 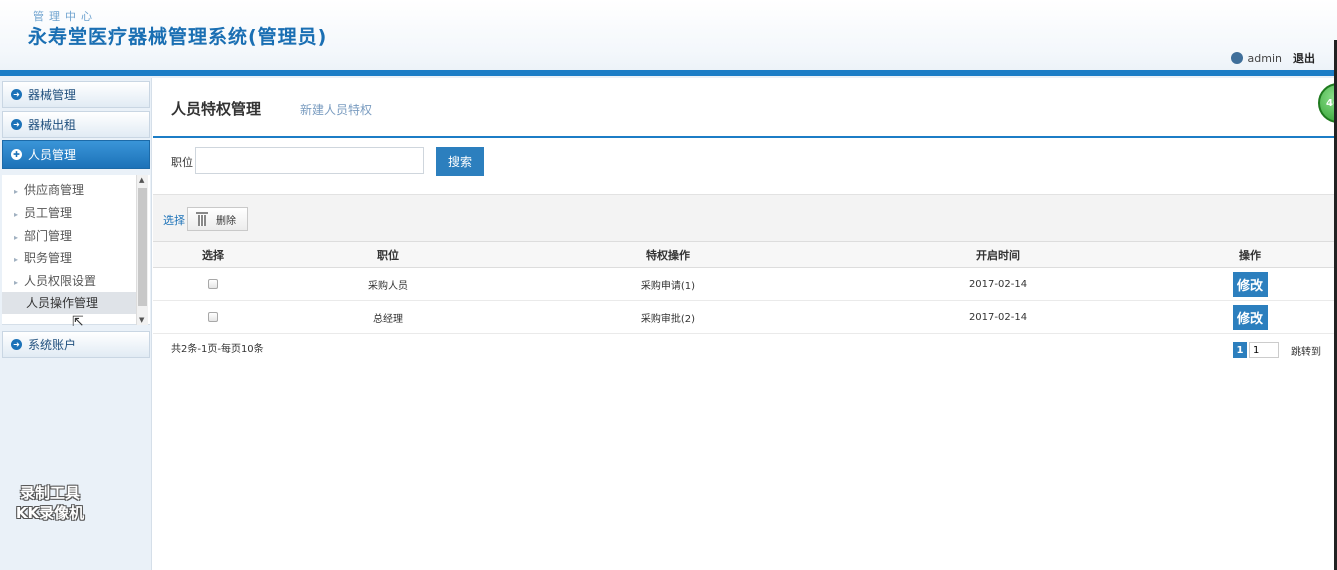 I want to click on menu-system-account: ➜ 系统账户, so click(x=76, y=344).